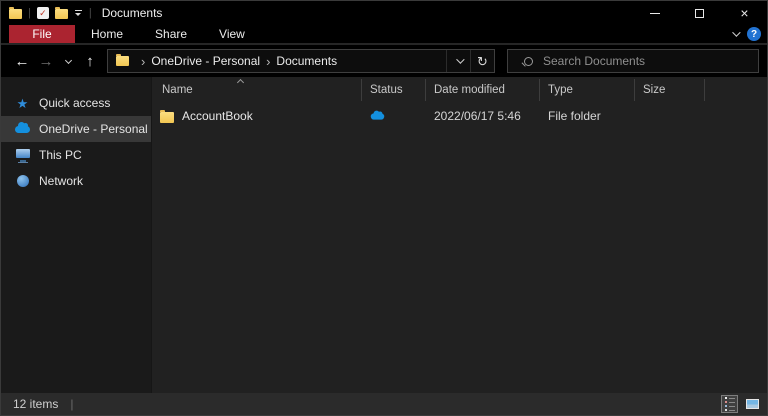  I want to click on breadcrumb-documents: Documents, so click(306, 61).